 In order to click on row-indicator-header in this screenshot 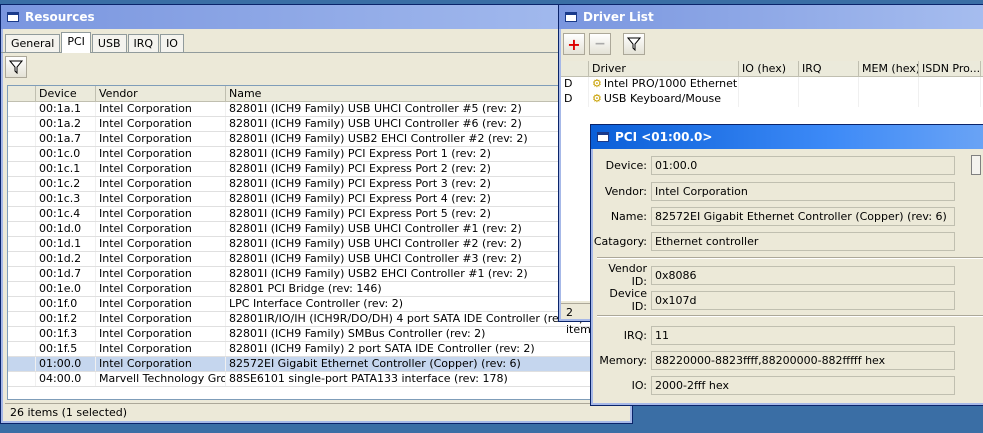, I will do `click(22, 93)`.